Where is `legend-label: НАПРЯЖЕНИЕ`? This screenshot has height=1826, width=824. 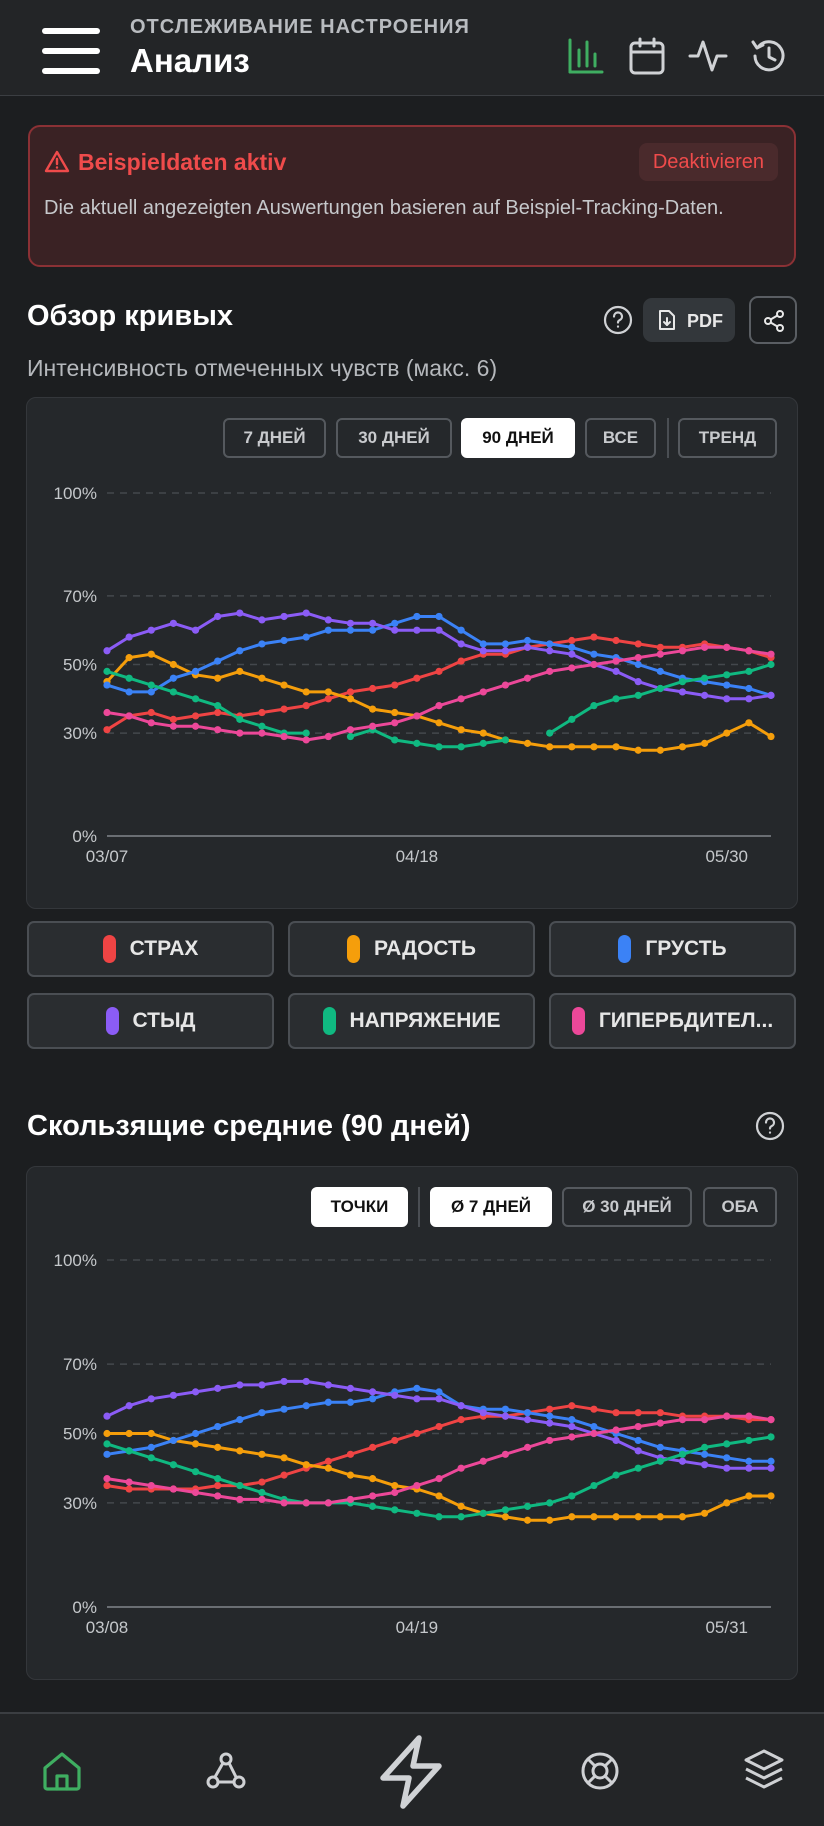
legend-label: НАПРЯЖЕНИЕ is located at coordinates (425, 1020).